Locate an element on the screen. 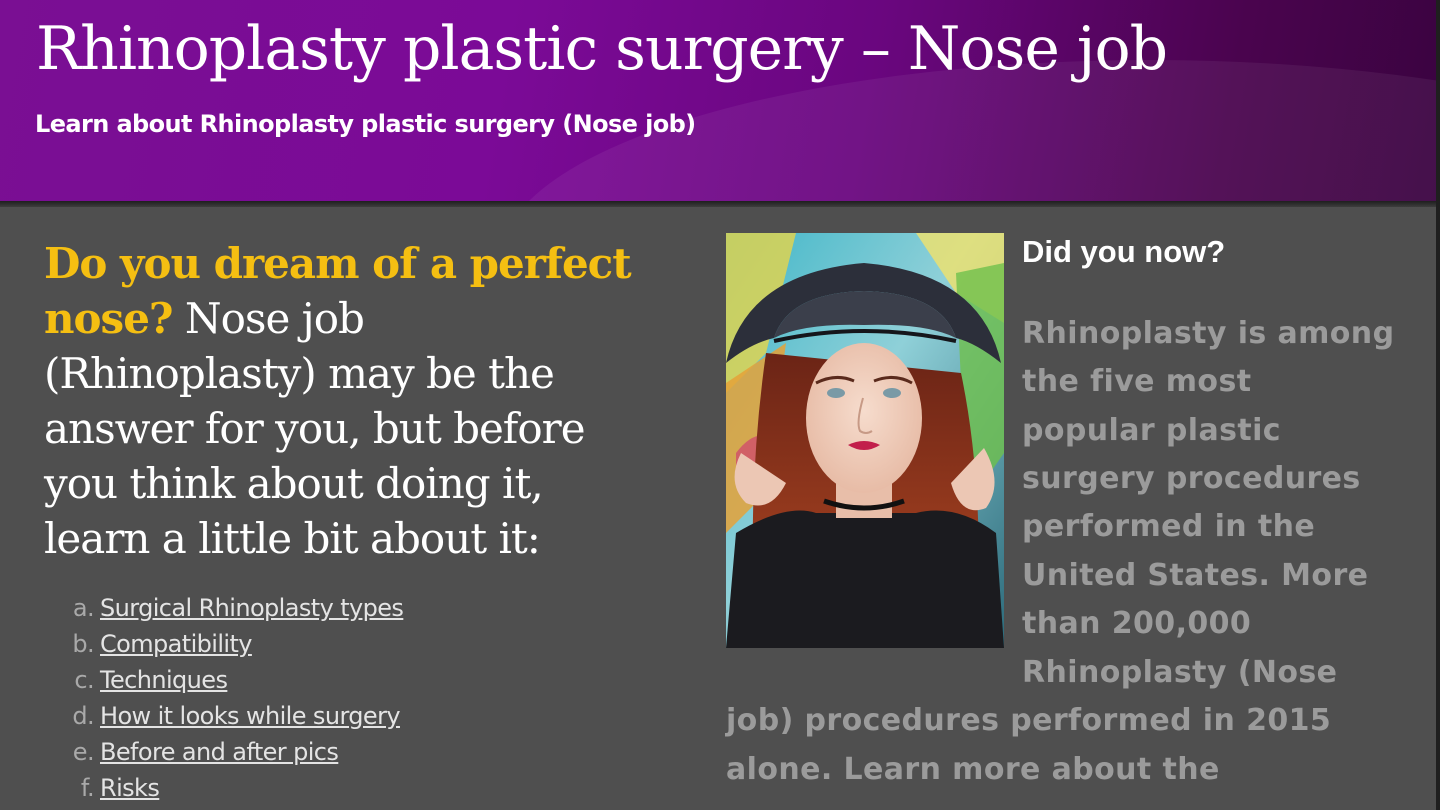  fact-line: than 200,000 is located at coordinates (1137, 623).